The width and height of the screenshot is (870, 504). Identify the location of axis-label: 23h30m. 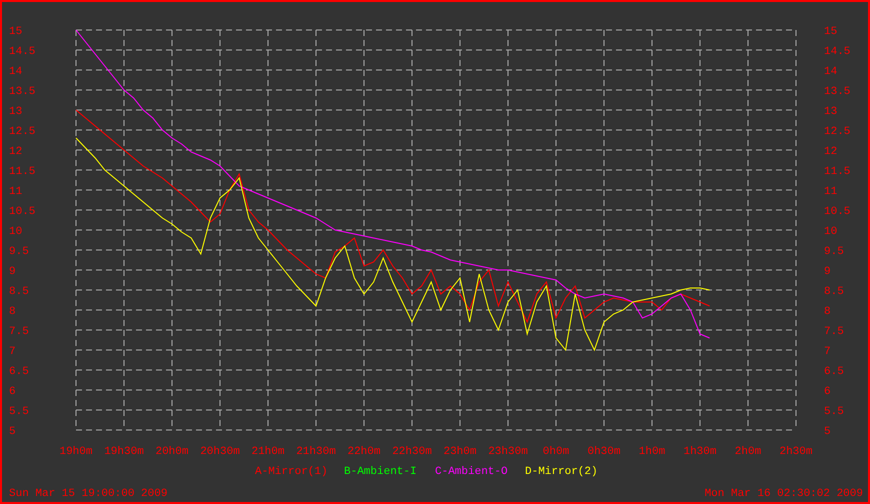
(508, 452).